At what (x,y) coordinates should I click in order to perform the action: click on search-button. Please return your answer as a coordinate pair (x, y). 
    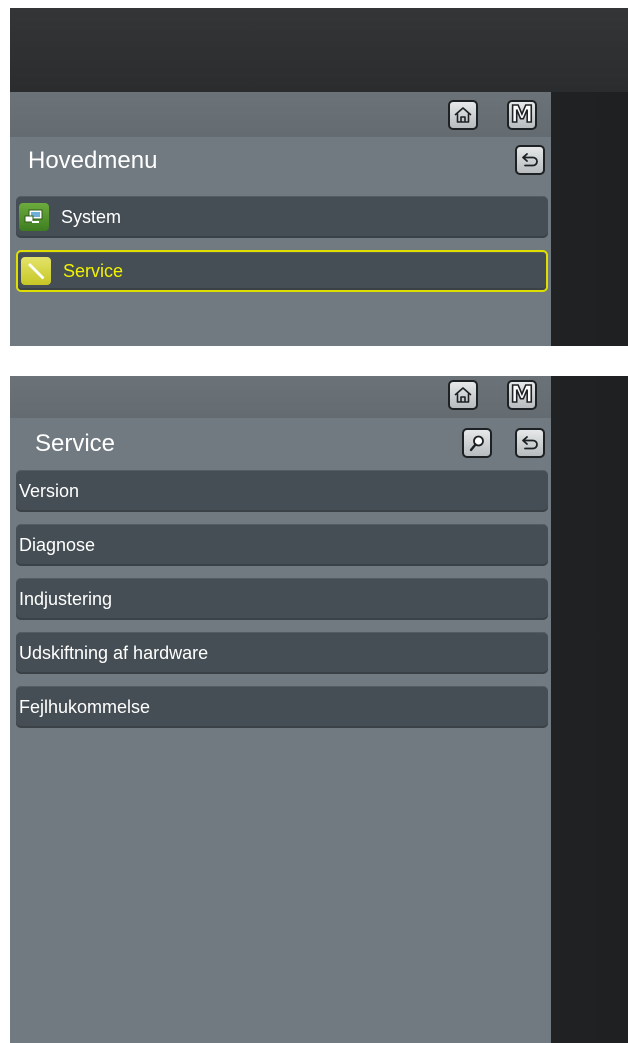
    Looking at the image, I should click on (477, 443).